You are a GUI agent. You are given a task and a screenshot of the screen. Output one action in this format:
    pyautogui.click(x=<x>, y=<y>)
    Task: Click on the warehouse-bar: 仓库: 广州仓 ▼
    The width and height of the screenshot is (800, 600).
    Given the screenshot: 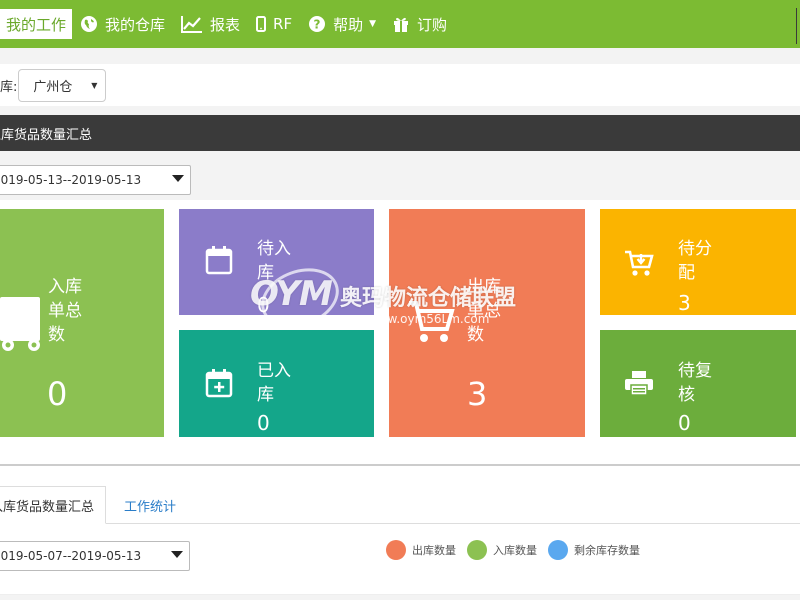 What is the action you would take?
    pyautogui.click(x=400, y=85)
    